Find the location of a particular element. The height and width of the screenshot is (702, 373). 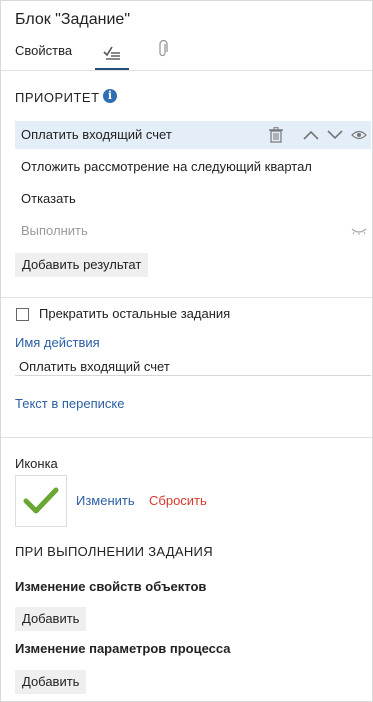

list-check-icon is located at coordinates (111, 53).